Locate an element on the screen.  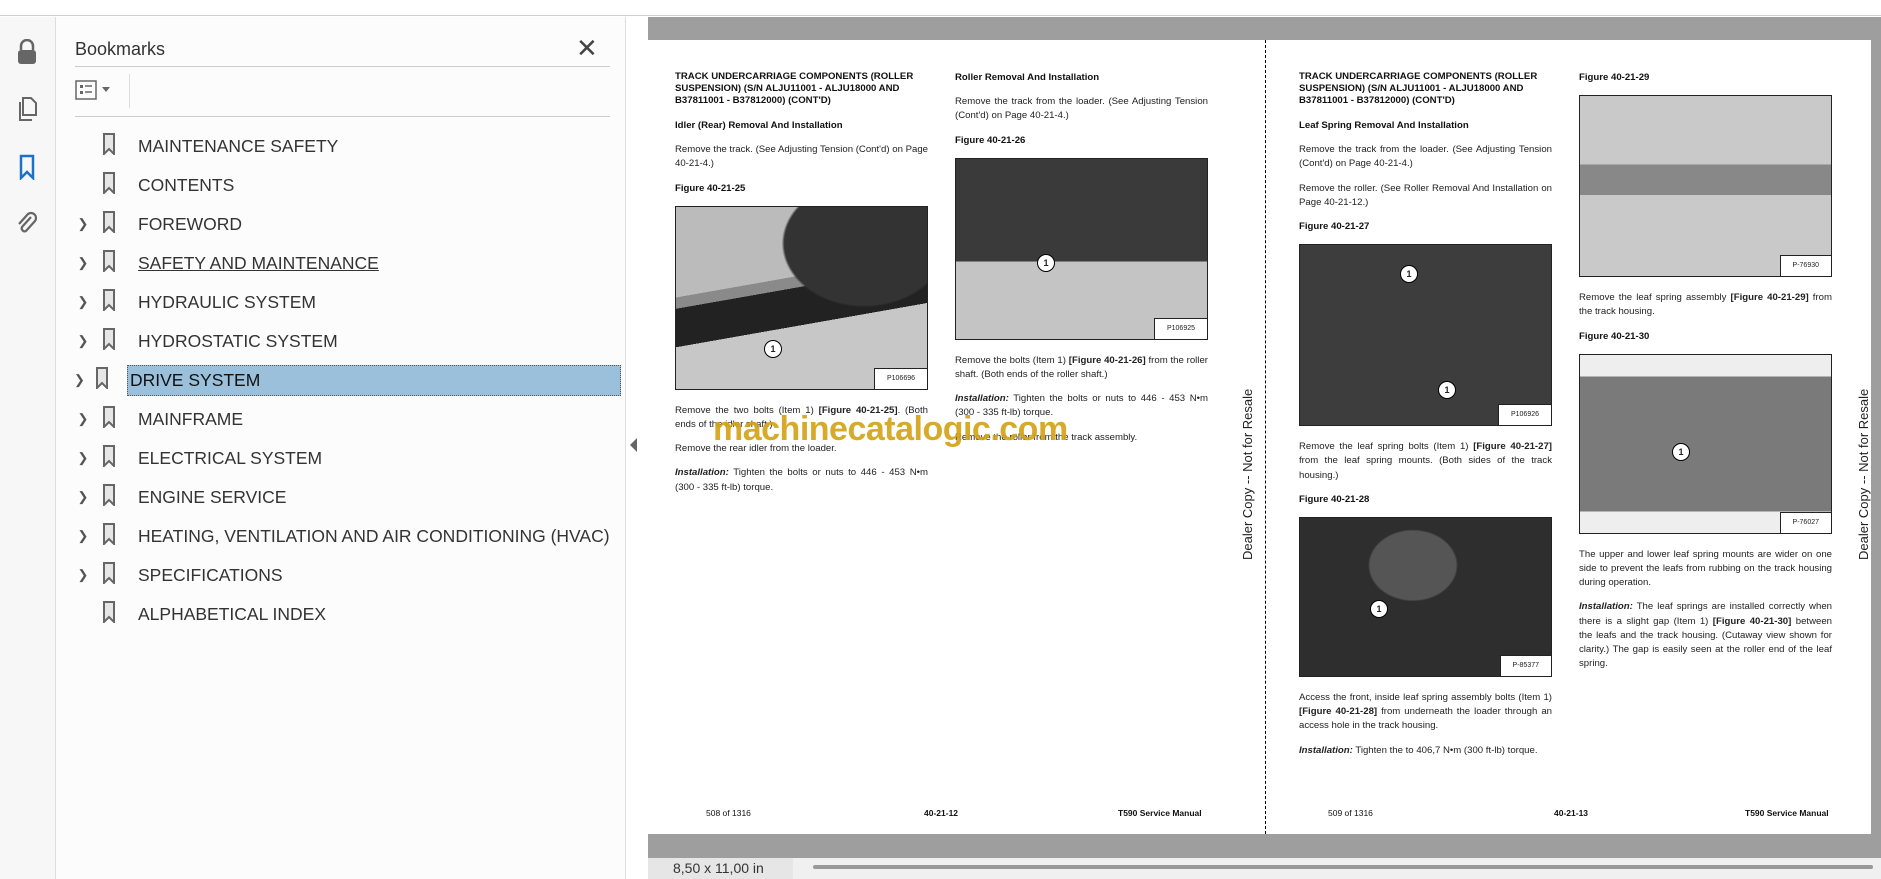
page-size-readout: 8,50 x 11,00 in is located at coordinates (720, 868).